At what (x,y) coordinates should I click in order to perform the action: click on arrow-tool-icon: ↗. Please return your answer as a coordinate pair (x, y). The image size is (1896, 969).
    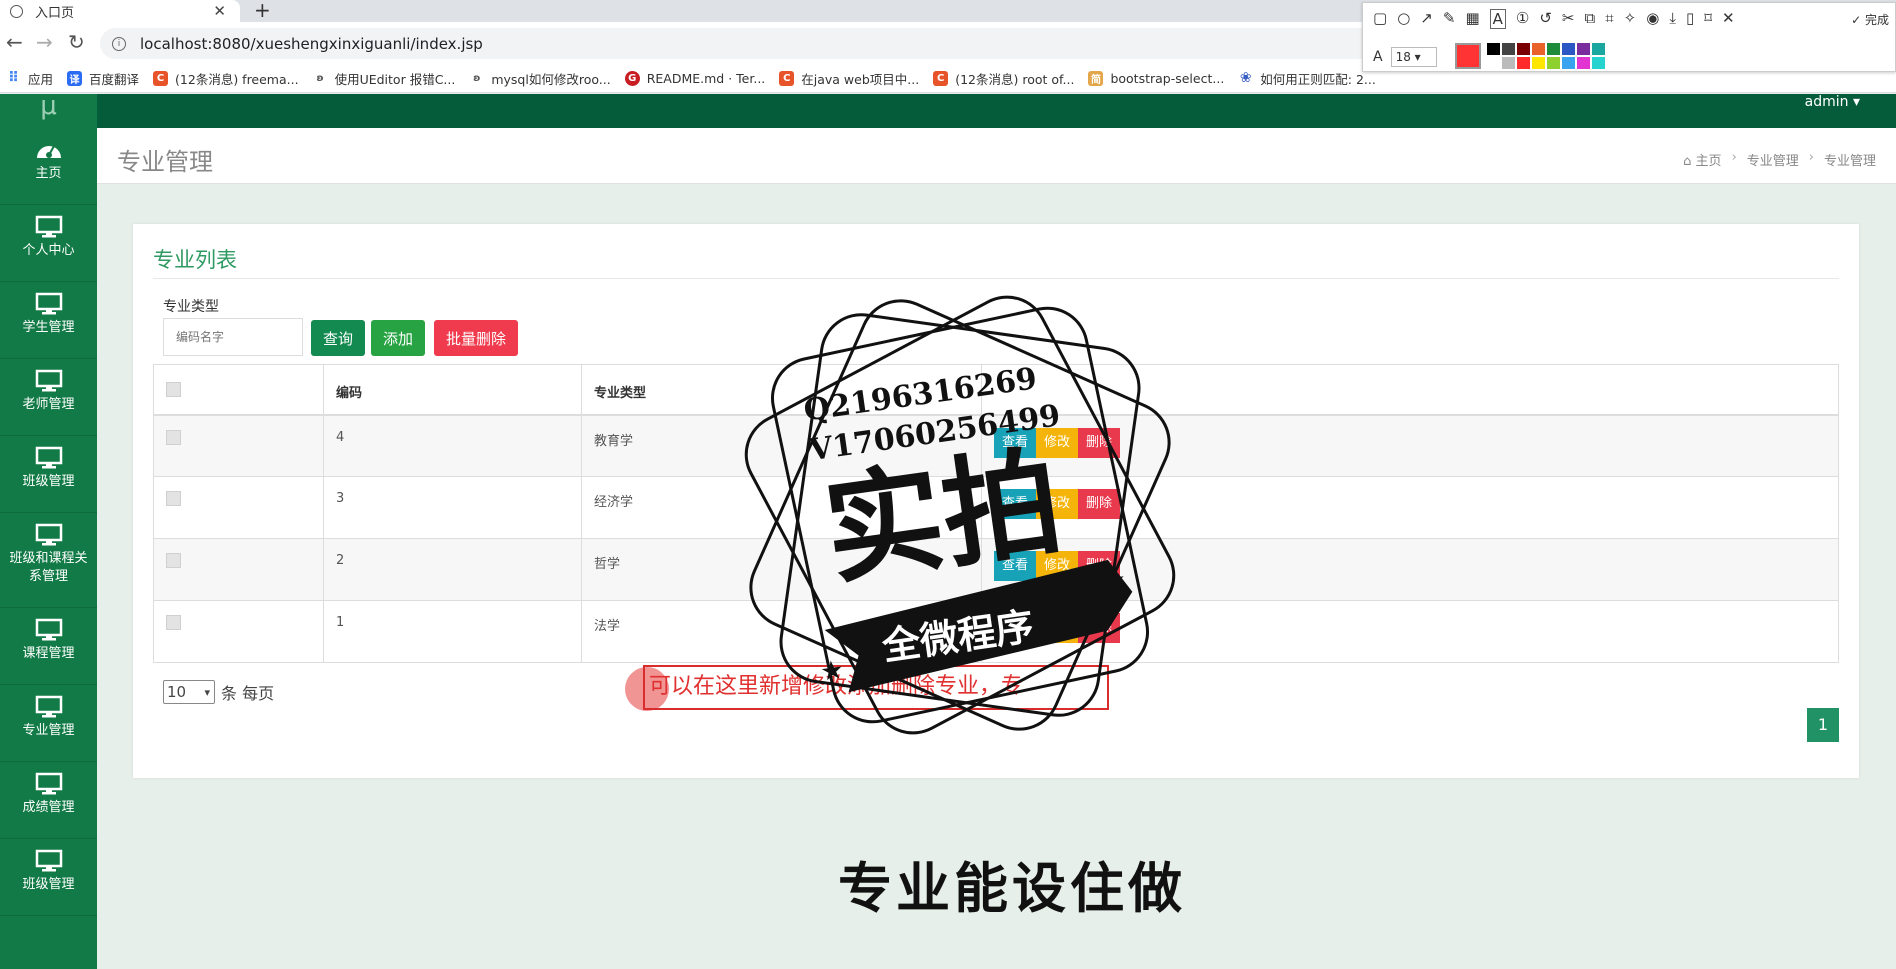
    Looking at the image, I should click on (1426, 19).